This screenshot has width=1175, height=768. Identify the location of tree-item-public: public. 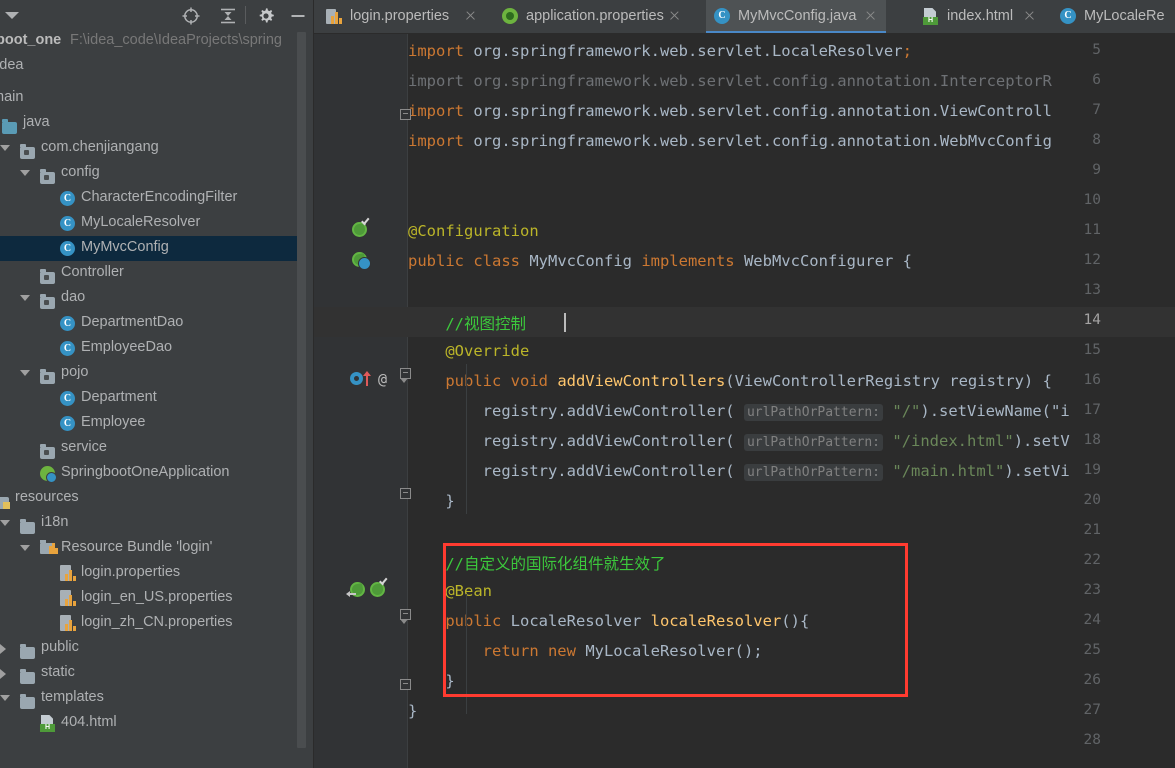
(153, 648).